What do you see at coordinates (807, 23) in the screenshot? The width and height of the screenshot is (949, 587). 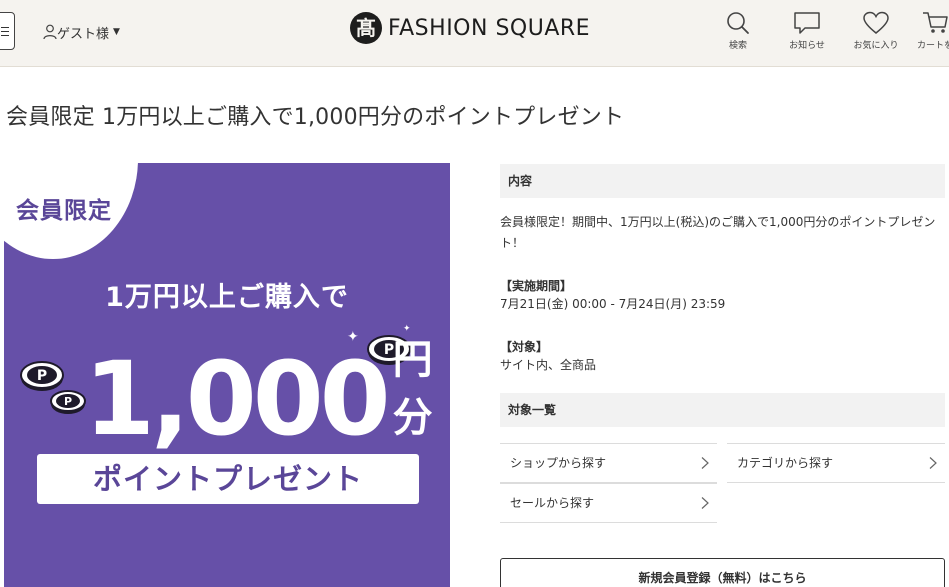 I see `speech-bubble-icon` at bounding box center [807, 23].